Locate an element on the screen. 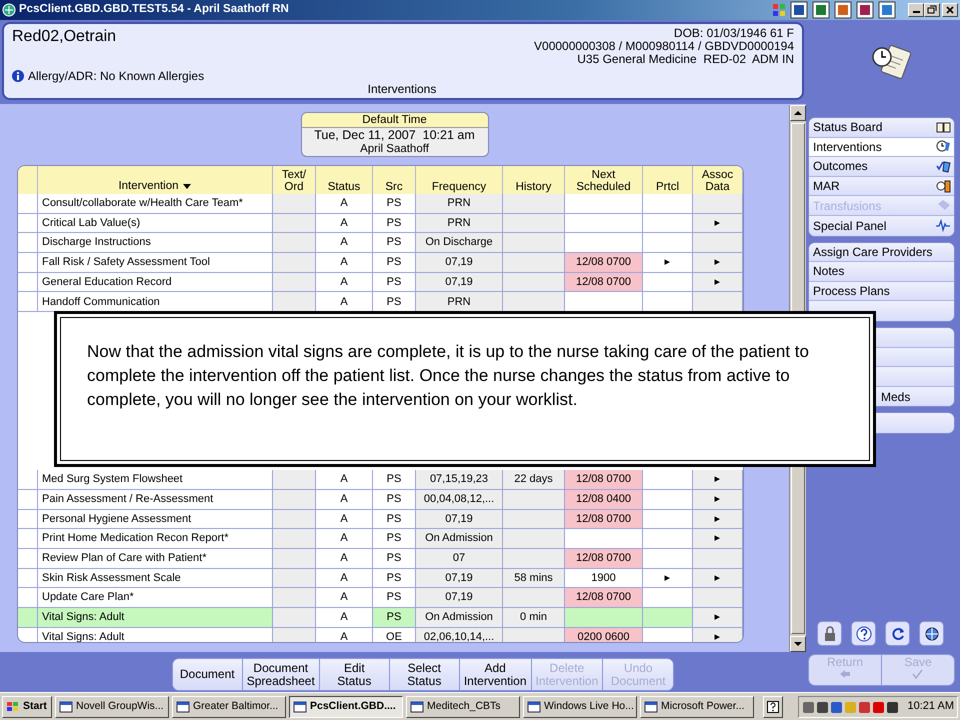  default-time-value: Tue, Dec 11, 2007 10:21 am is located at coordinates (394, 135).